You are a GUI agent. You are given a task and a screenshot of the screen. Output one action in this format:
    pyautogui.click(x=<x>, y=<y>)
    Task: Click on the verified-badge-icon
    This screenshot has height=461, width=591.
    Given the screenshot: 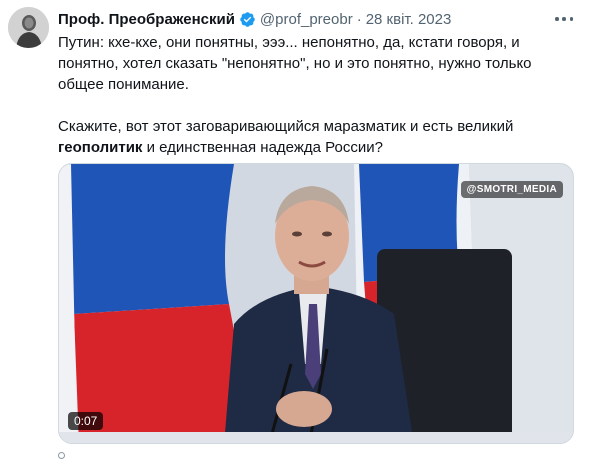 What is the action you would take?
    pyautogui.click(x=247, y=19)
    